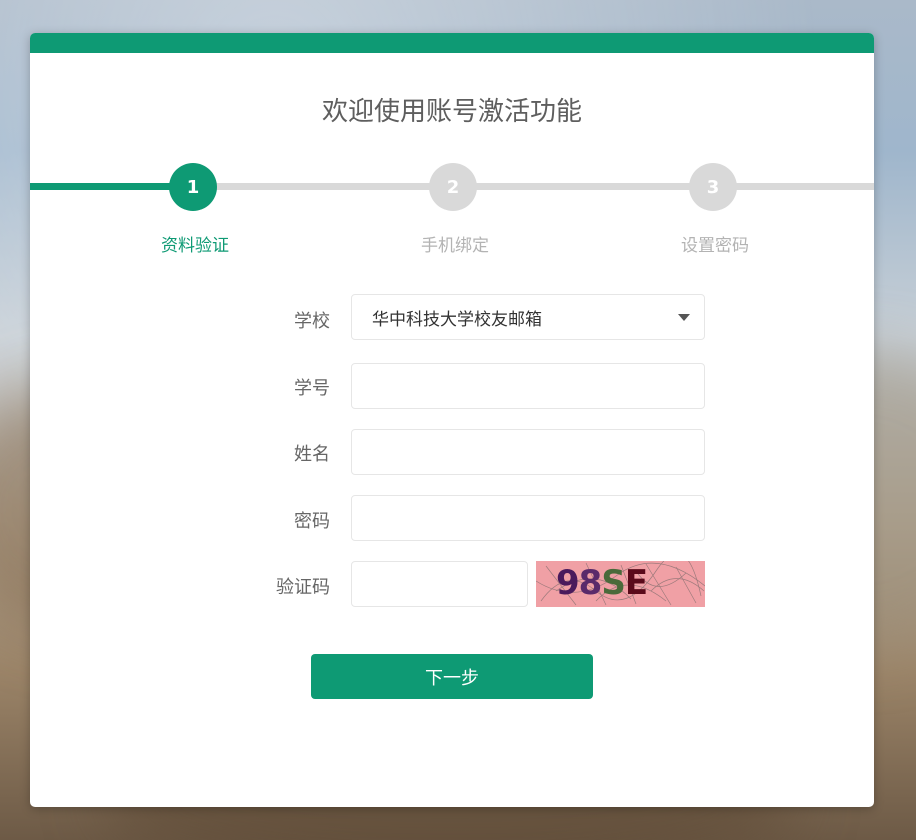 This screenshot has width=916, height=840. I want to click on page-title: 欢迎使用账号激活功能, so click(451, 112).